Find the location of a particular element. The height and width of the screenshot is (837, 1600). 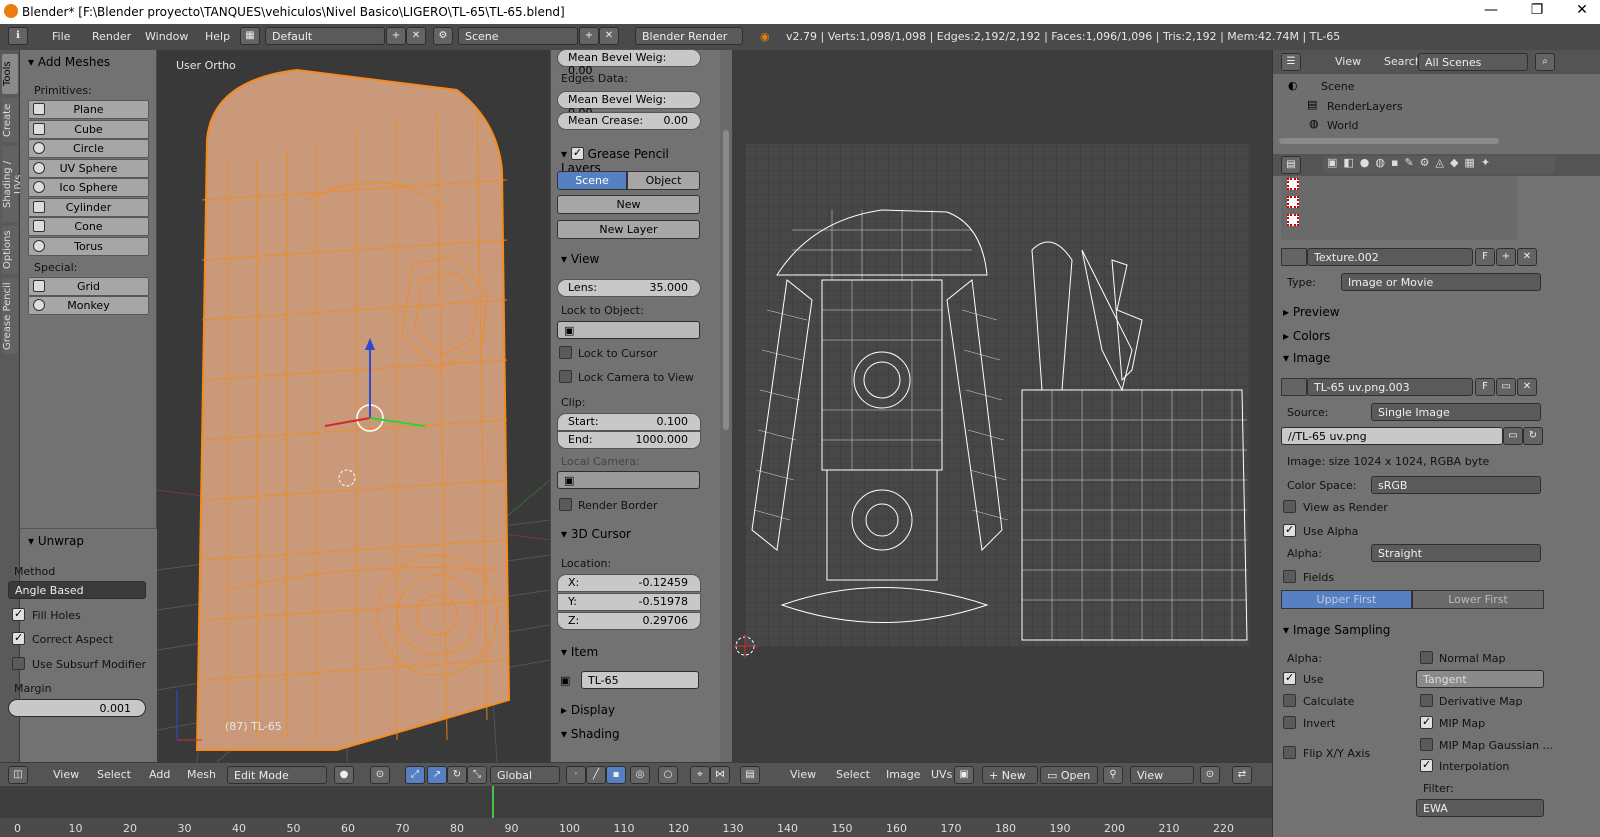

outliner-item-world: World is located at coordinates (1343, 125).